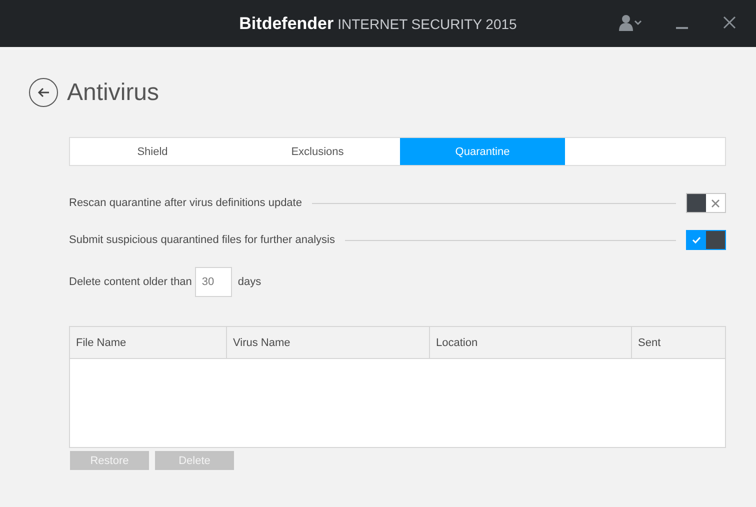  Describe the element at coordinates (213, 282) in the screenshot. I see `days-field: 30` at that location.